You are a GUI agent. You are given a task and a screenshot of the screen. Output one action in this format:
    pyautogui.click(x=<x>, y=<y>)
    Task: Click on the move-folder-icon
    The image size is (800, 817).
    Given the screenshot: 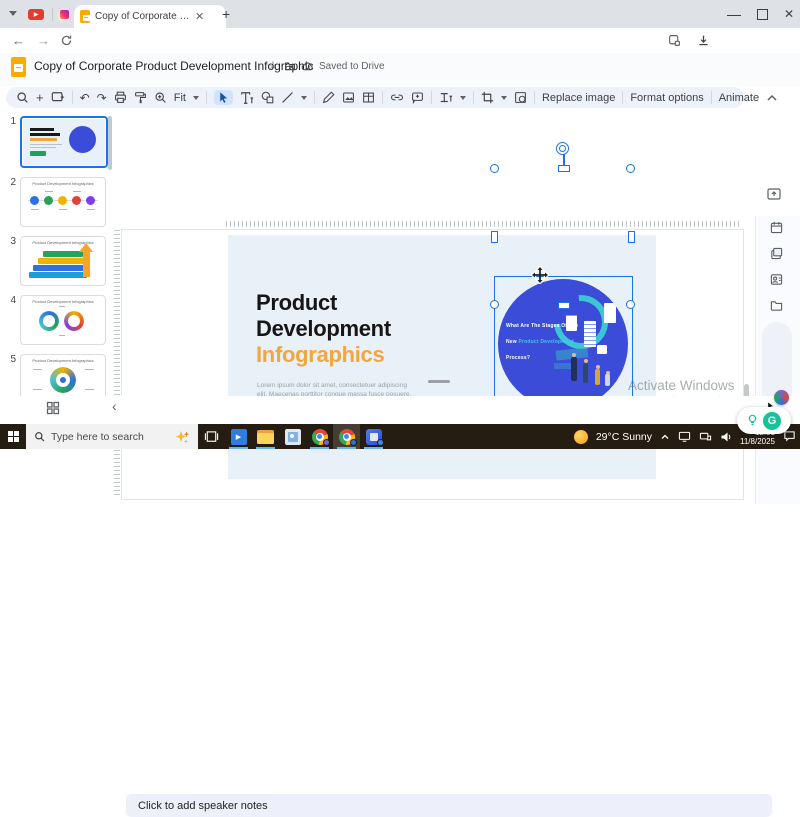 What is the action you would take?
    pyautogui.click(x=290, y=66)
    